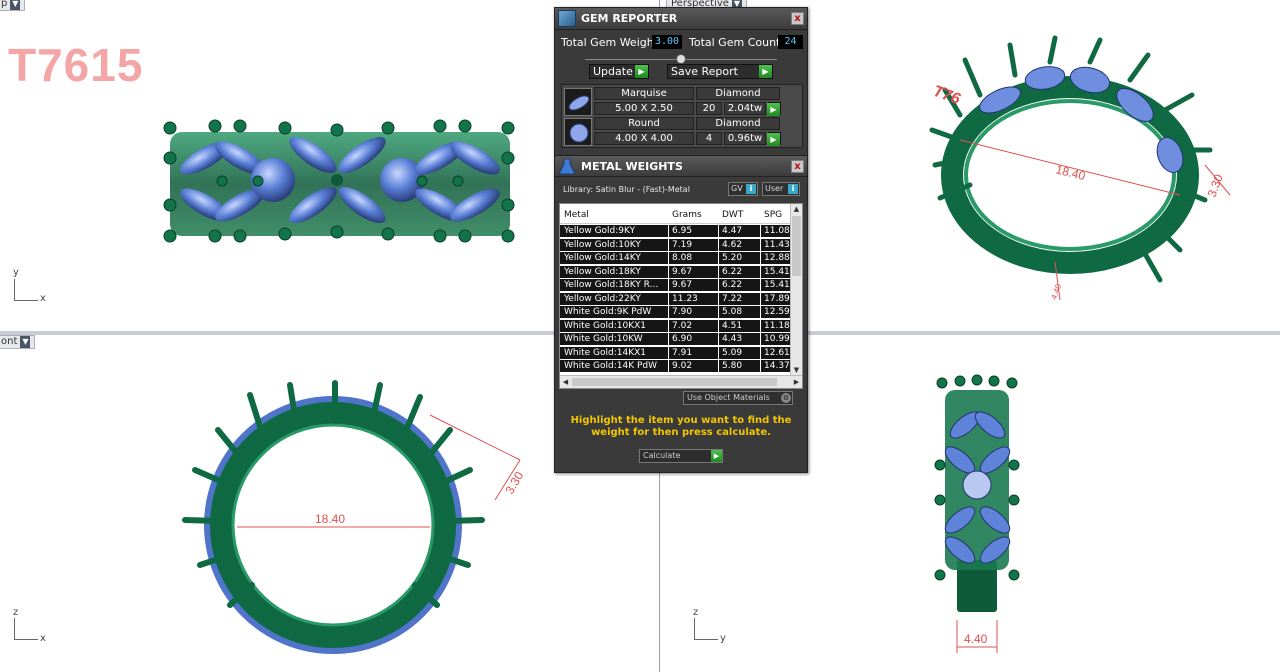 The image size is (1280, 672). Describe the element at coordinates (696, 612) in the screenshot. I see `axis-label-z: z` at that location.